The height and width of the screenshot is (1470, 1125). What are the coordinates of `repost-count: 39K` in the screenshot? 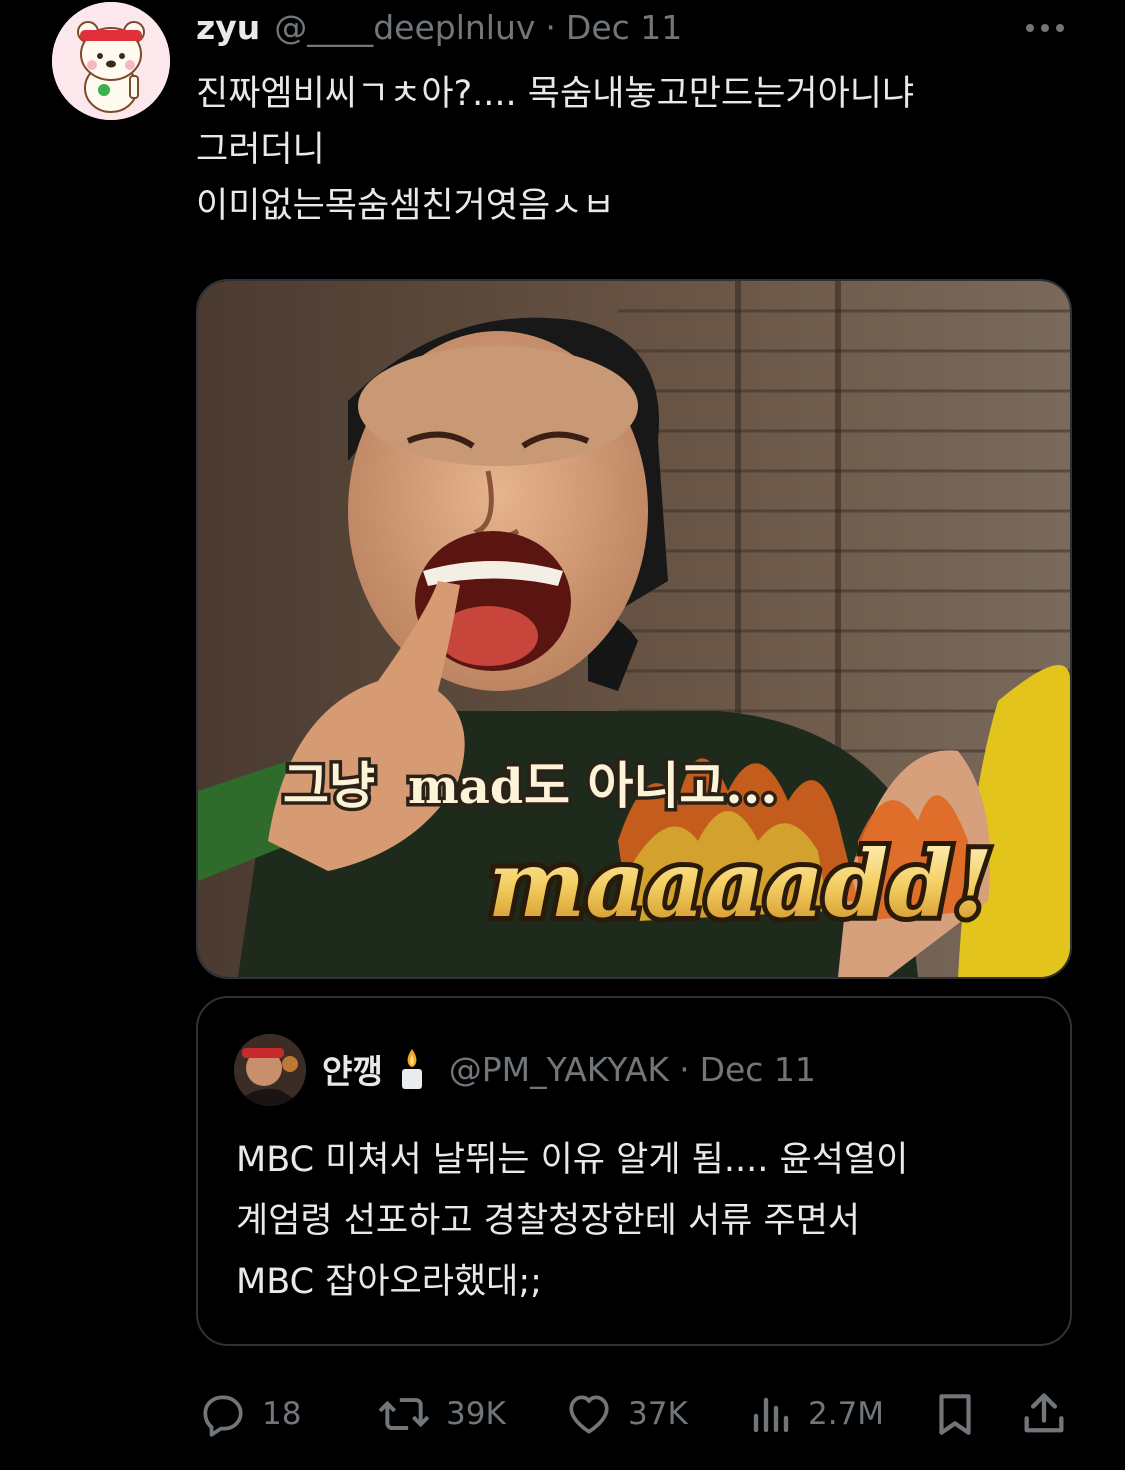 It's located at (476, 1414).